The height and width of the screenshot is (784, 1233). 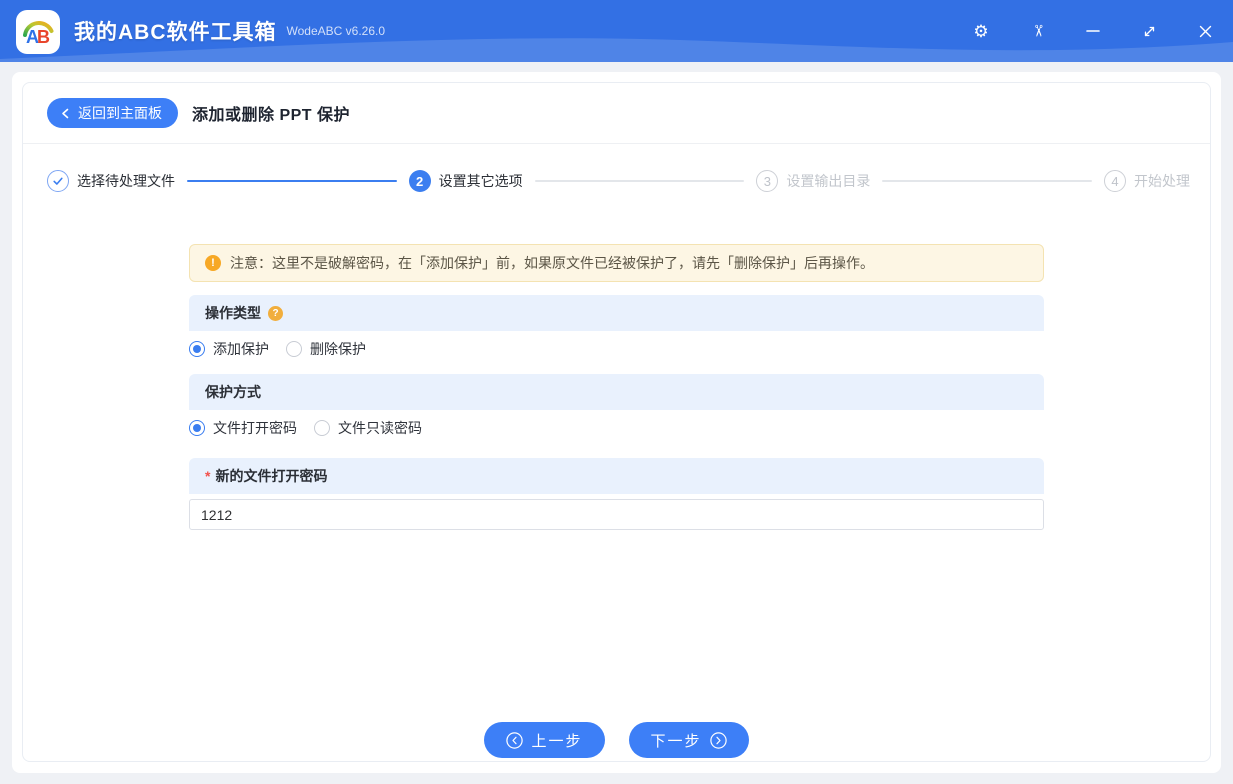 What do you see at coordinates (208, 476) in the screenshot?
I see `required-asterisk: *` at bounding box center [208, 476].